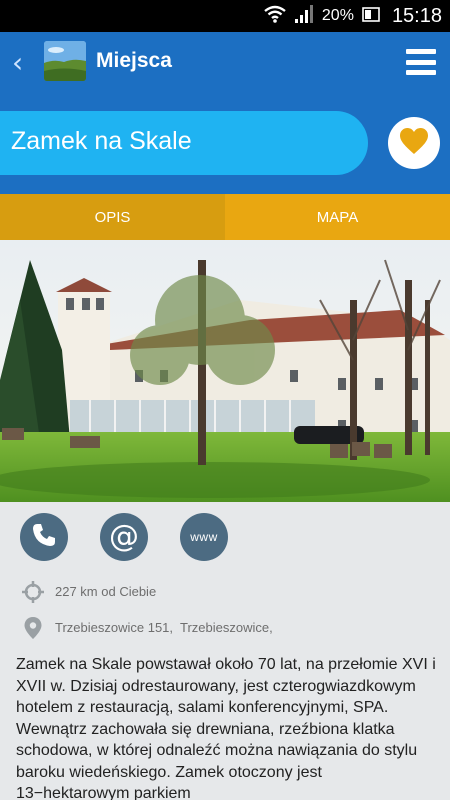  Describe the element at coordinates (225, 16) in the screenshot. I see `status-bar: 20% 15:18` at that location.